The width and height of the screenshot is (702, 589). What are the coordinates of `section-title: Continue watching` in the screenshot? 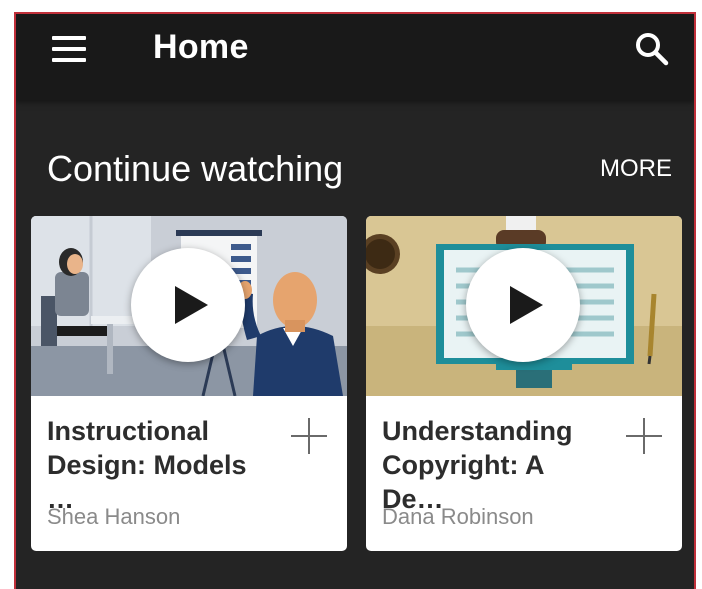 It's located at (195, 168).